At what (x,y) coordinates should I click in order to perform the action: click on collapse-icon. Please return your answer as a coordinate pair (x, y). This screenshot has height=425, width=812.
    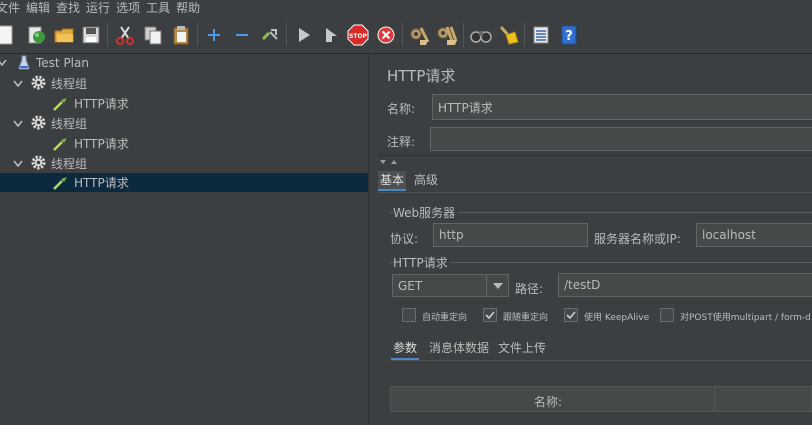
    Looking at the image, I should click on (242, 35).